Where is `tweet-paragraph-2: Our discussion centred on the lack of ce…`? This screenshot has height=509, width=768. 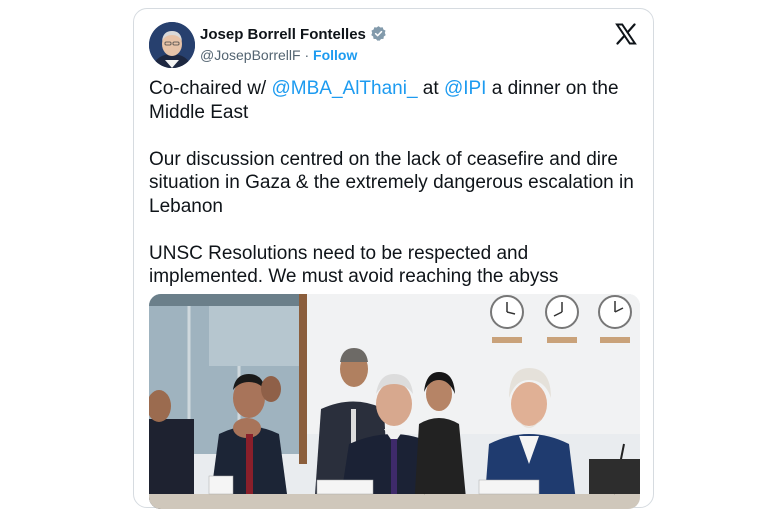 tweet-paragraph-2: Our discussion centred on the lack of ce… is located at coordinates (391, 182).